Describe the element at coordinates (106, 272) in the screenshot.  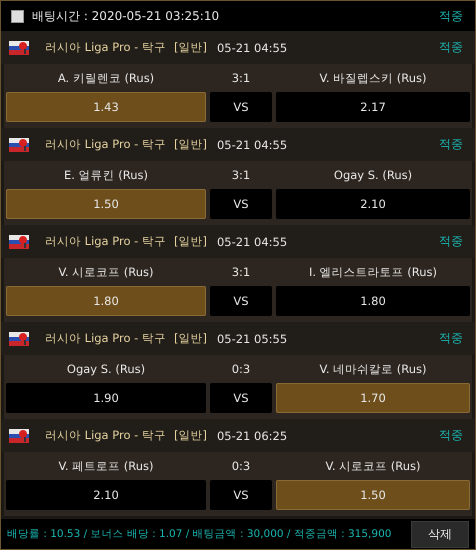
I see `home-team: V. 시로코프 (Rus)` at that location.